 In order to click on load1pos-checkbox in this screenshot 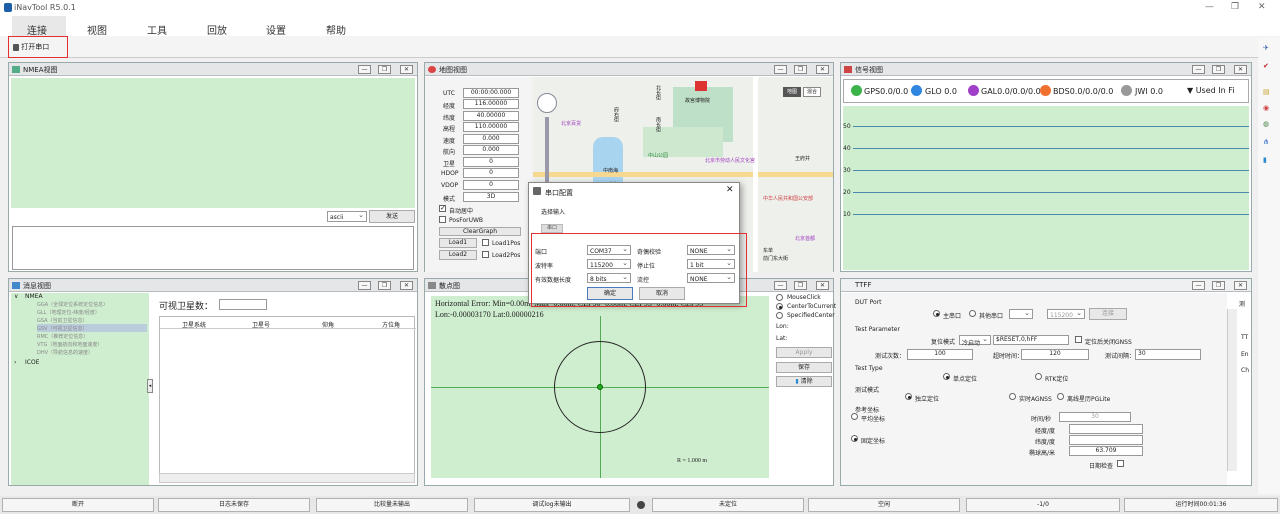, I will do `click(485, 242)`.